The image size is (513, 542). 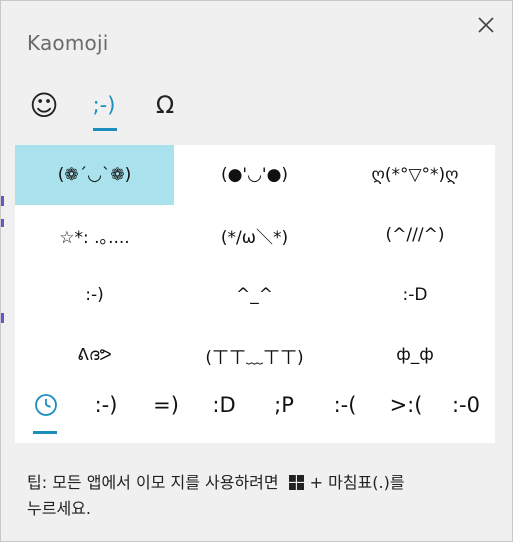 What do you see at coordinates (59, 508) in the screenshot?
I see `tip-text-part3: 누르세요.` at bounding box center [59, 508].